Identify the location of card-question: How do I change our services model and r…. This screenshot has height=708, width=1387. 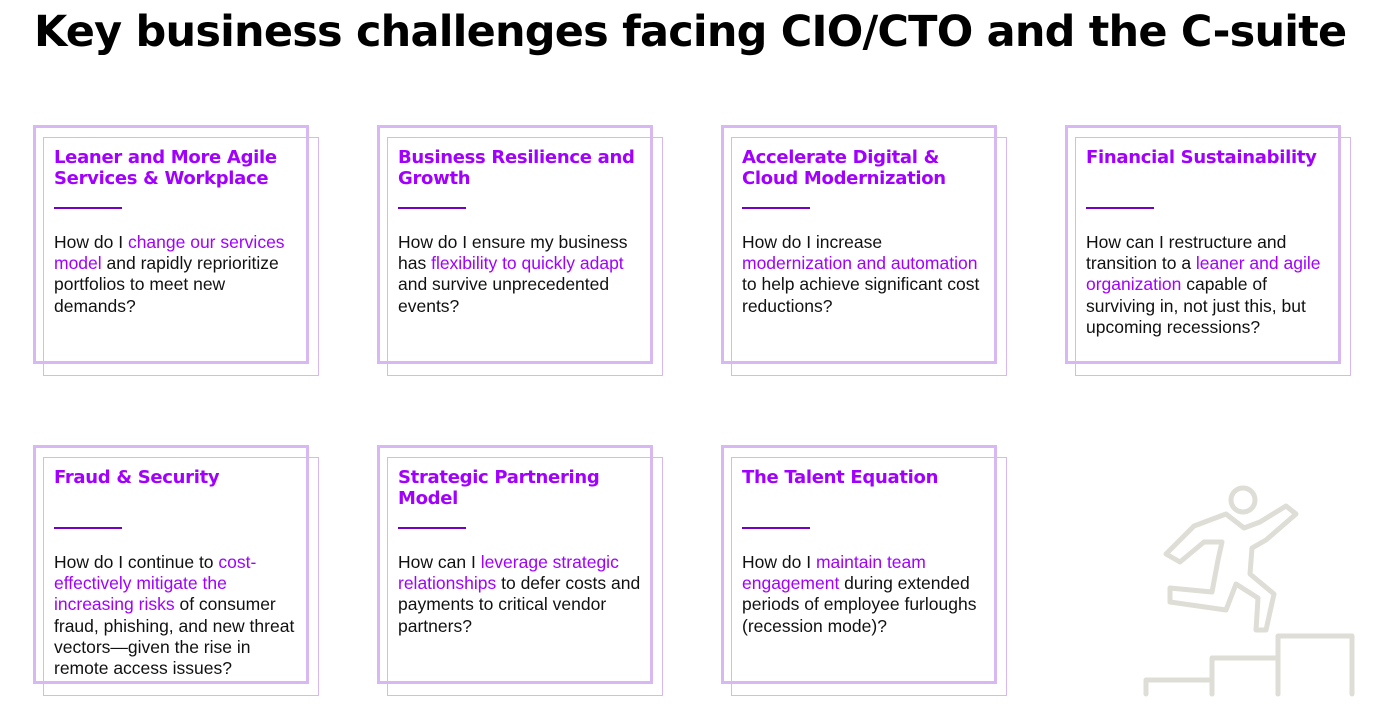
(179, 274).